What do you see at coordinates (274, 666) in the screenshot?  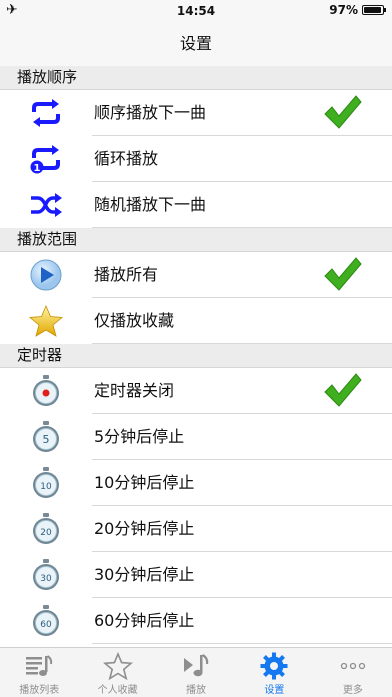 I see `gear-icon` at bounding box center [274, 666].